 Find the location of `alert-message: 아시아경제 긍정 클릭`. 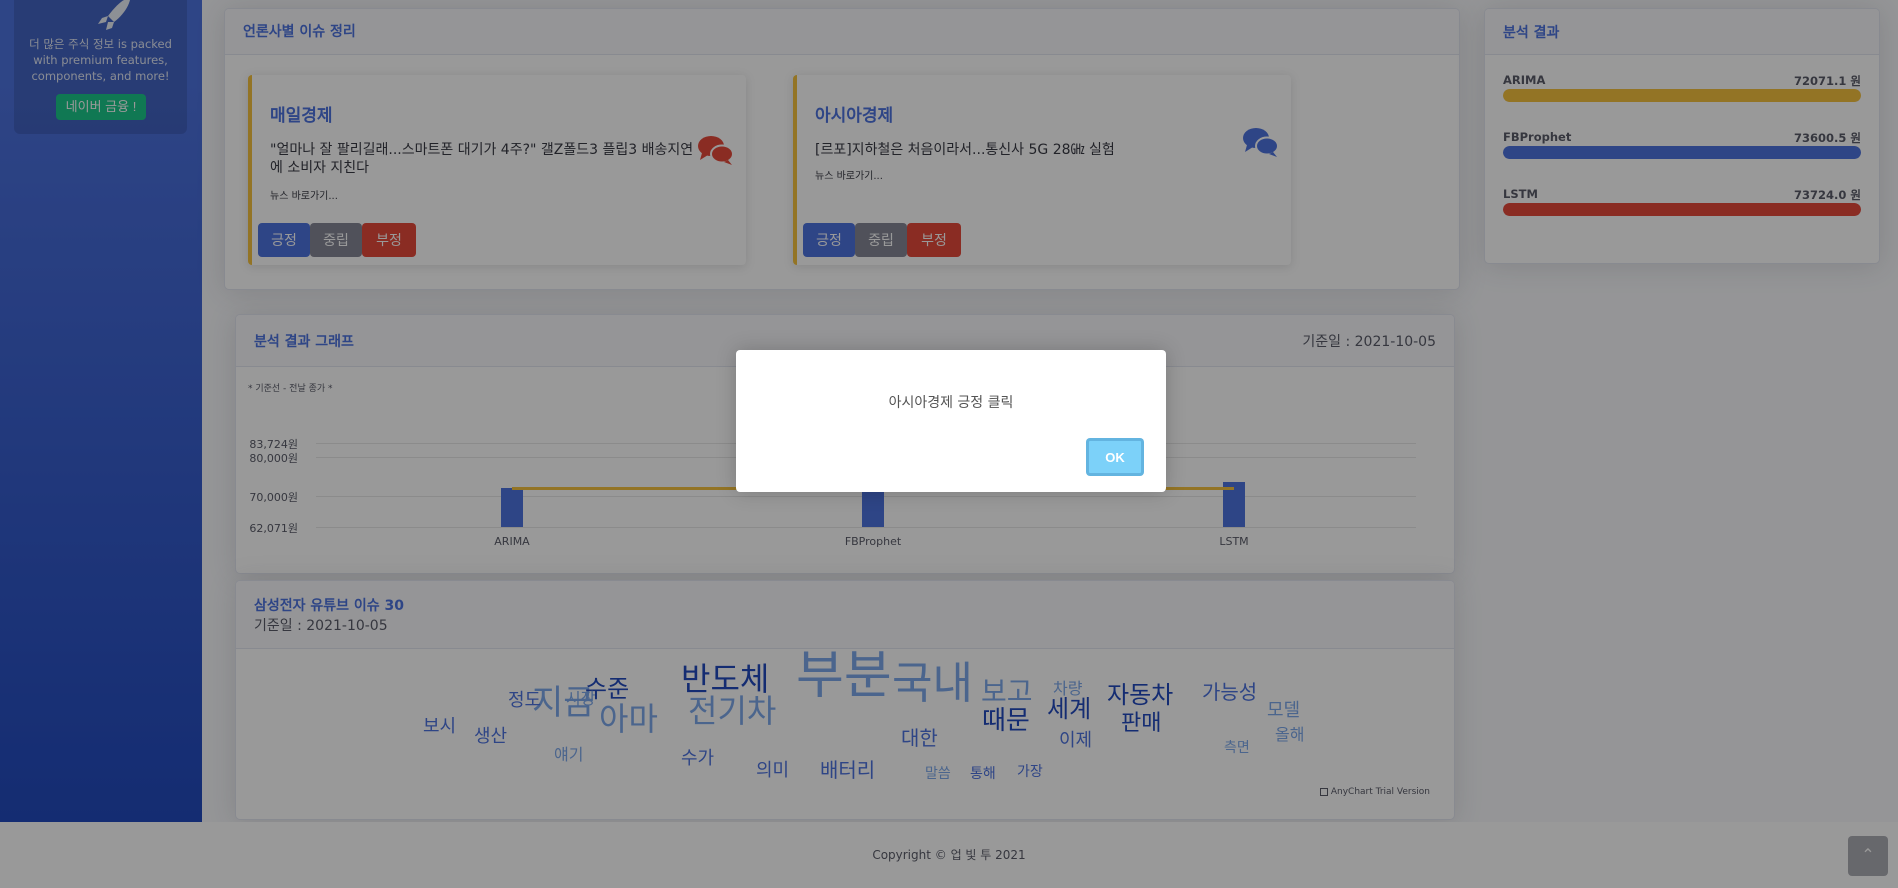

alert-message: 아시아경제 긍정 클릭 is located at coordinates (951, 403).